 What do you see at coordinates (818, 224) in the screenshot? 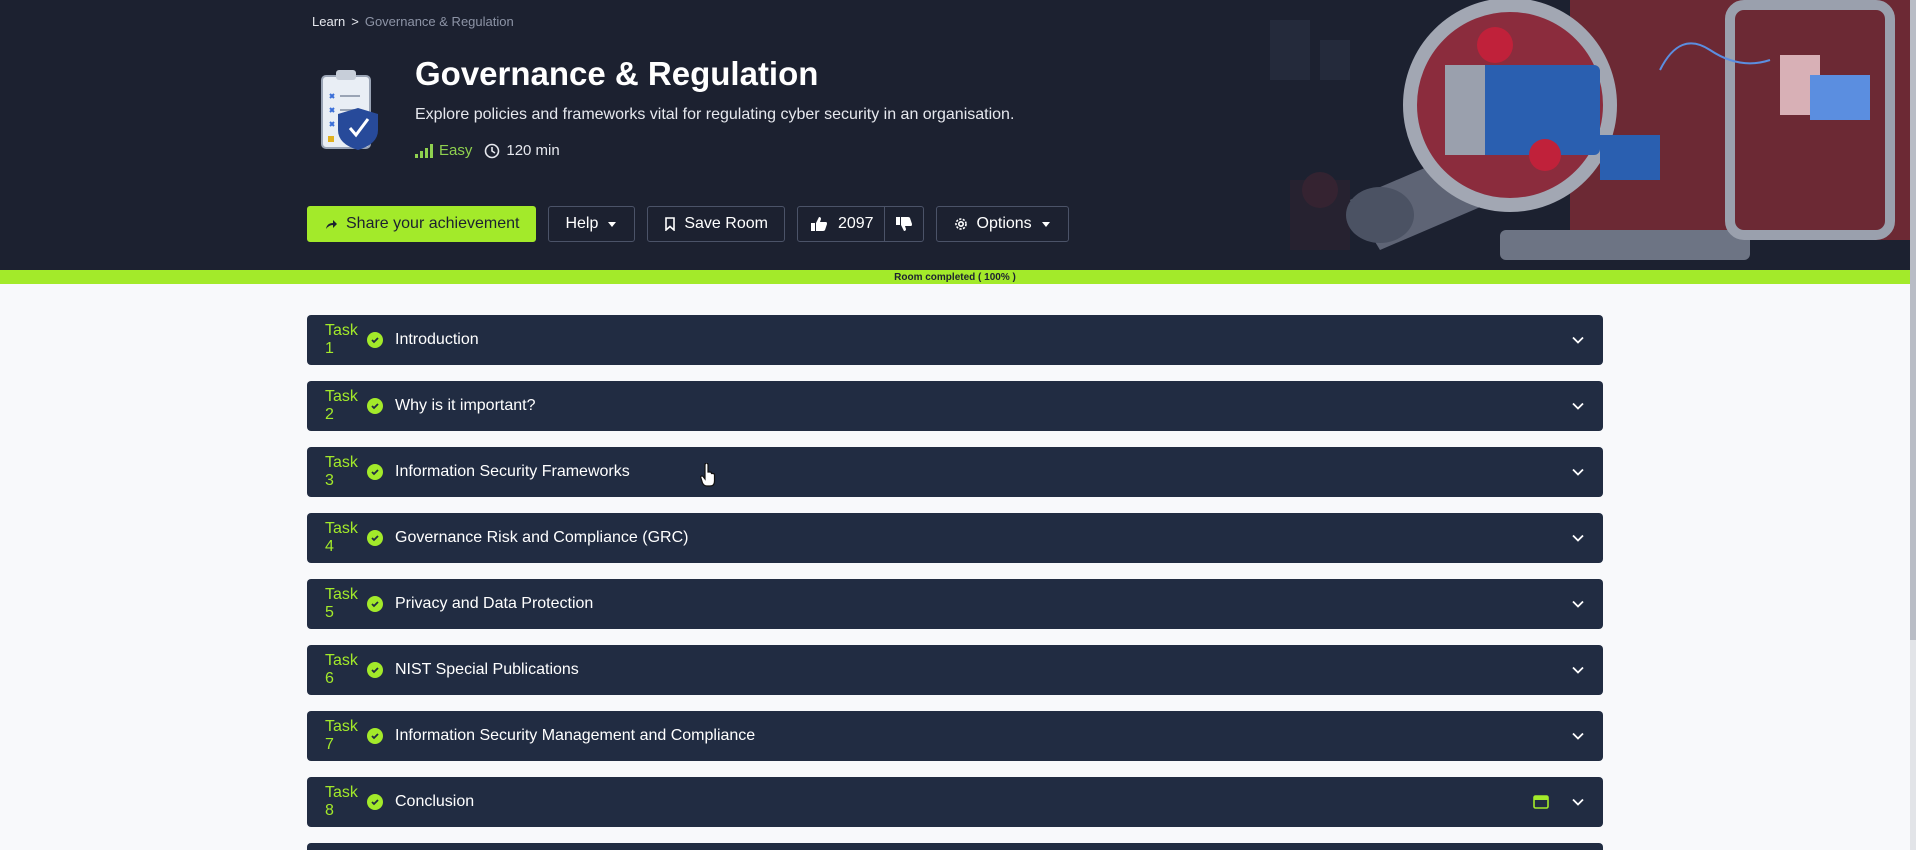
I see `thumbs-up-icon` at bounding box center [818, 224].